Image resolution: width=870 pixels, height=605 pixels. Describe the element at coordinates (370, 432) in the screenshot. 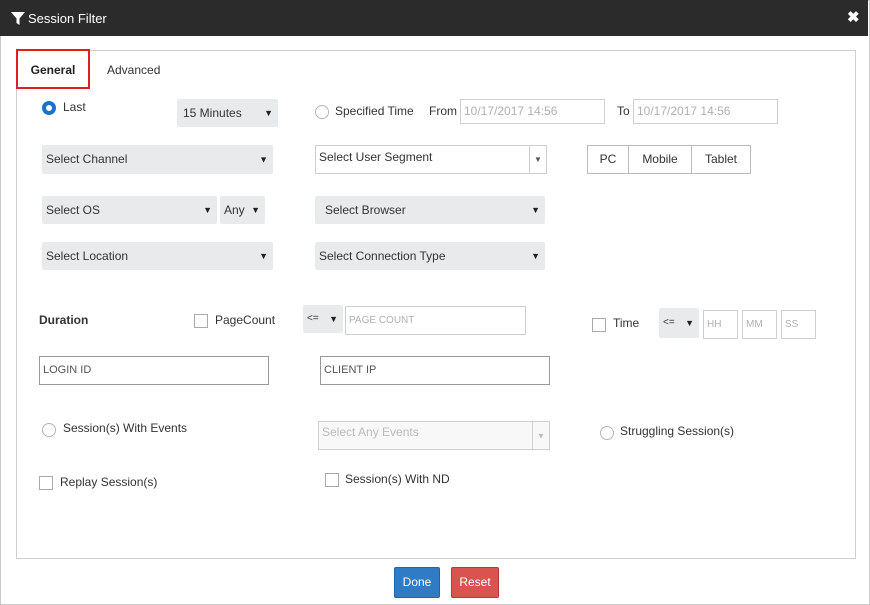

I see `events-placeholder: Select Any Events` at that location.